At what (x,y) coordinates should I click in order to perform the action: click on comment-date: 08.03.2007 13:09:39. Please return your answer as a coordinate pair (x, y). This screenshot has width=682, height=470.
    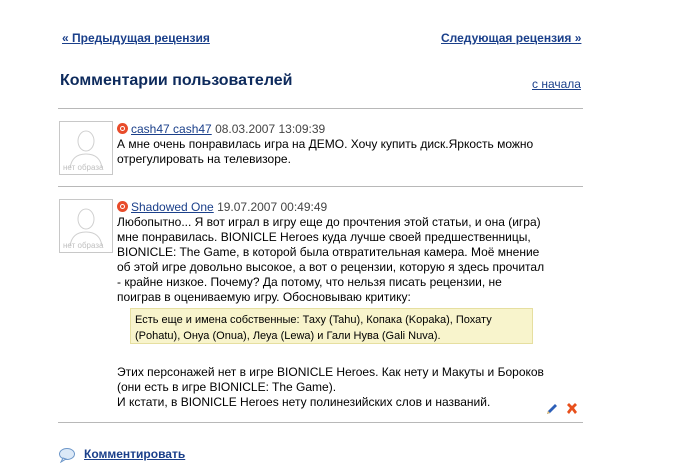
    Looking at the image, I should click on (270, 129).